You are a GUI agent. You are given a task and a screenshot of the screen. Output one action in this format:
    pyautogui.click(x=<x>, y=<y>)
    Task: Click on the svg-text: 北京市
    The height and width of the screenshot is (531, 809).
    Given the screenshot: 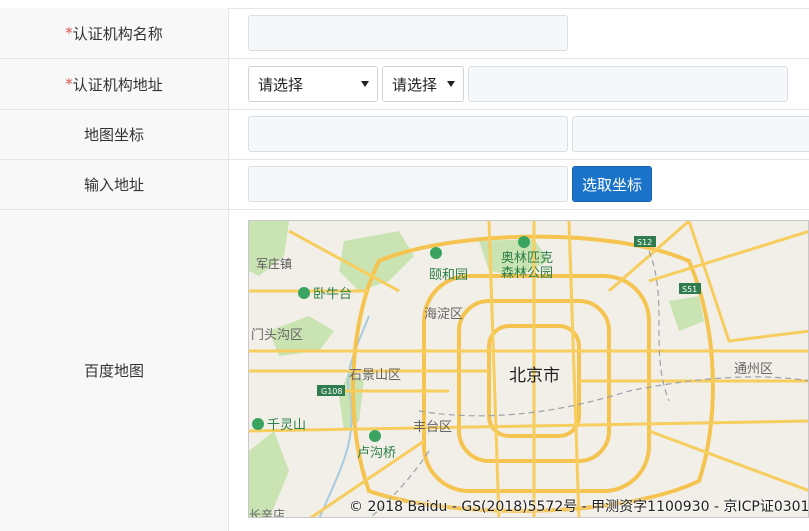 What is the action you would take?
    pyautogui.click(x=534, y=376)
    